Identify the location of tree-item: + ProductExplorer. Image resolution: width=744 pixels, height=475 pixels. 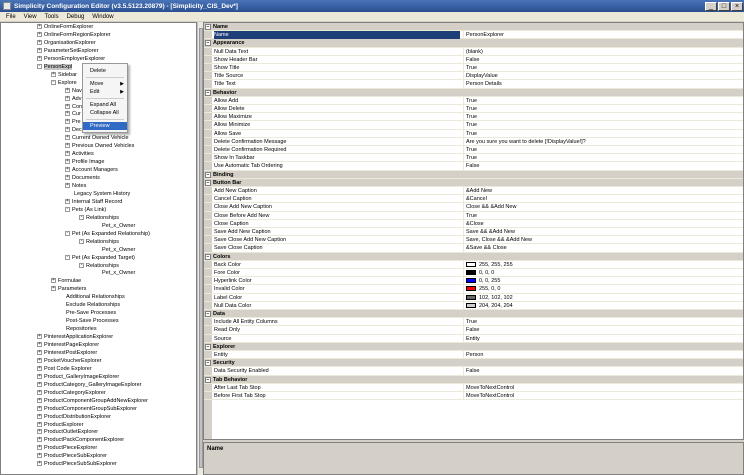
(60, 425).